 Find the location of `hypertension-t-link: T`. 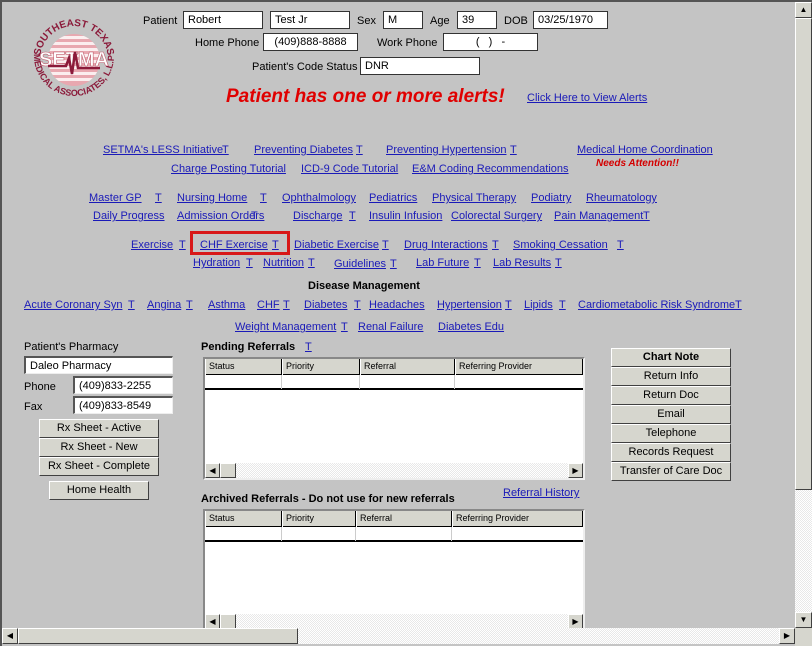

hypertension-t-link: T is located at coordinates (508, 305).